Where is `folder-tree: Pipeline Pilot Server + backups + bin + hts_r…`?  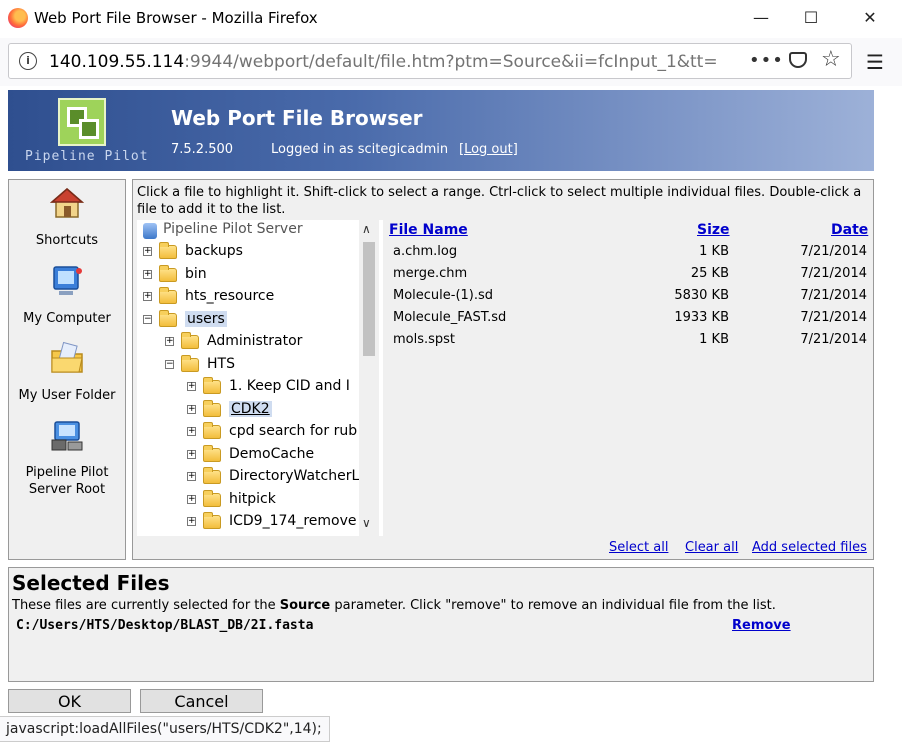 folder-tree: Pipeline Pilot Server + backups + bin + hts_r… is located at coordinates (260, 378).